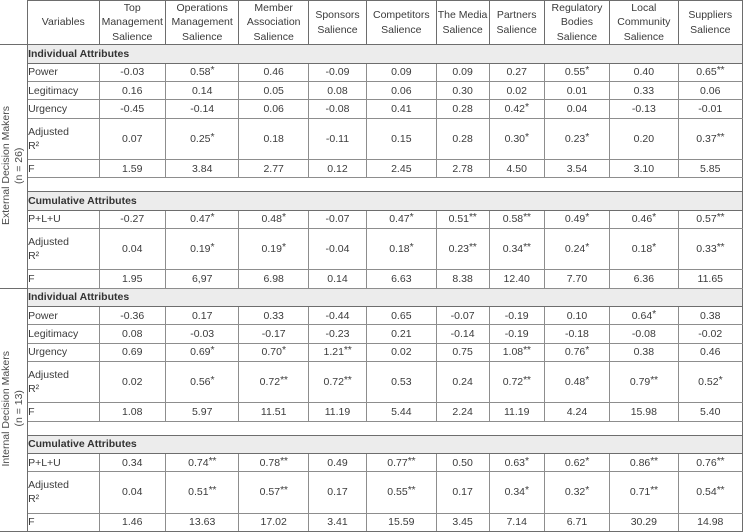  What do you see at coordinates (710, 279) in the screenshot?
I see `table-cell: 11.65` at bounding box center [710, 279].